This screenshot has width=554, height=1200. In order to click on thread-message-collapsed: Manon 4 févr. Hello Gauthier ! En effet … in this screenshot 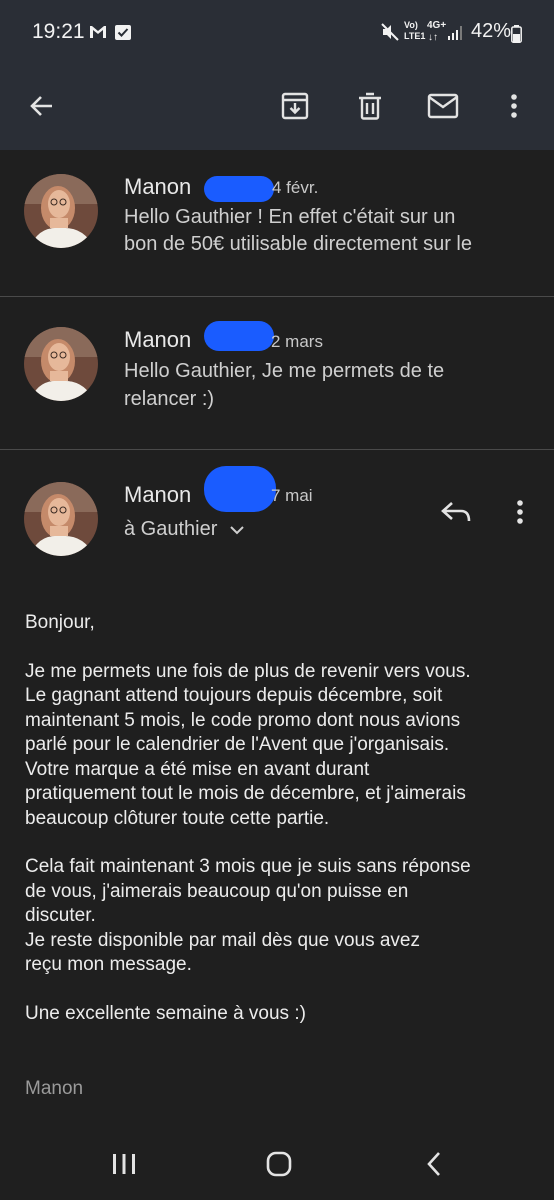, I will do `click(277, 223)`.